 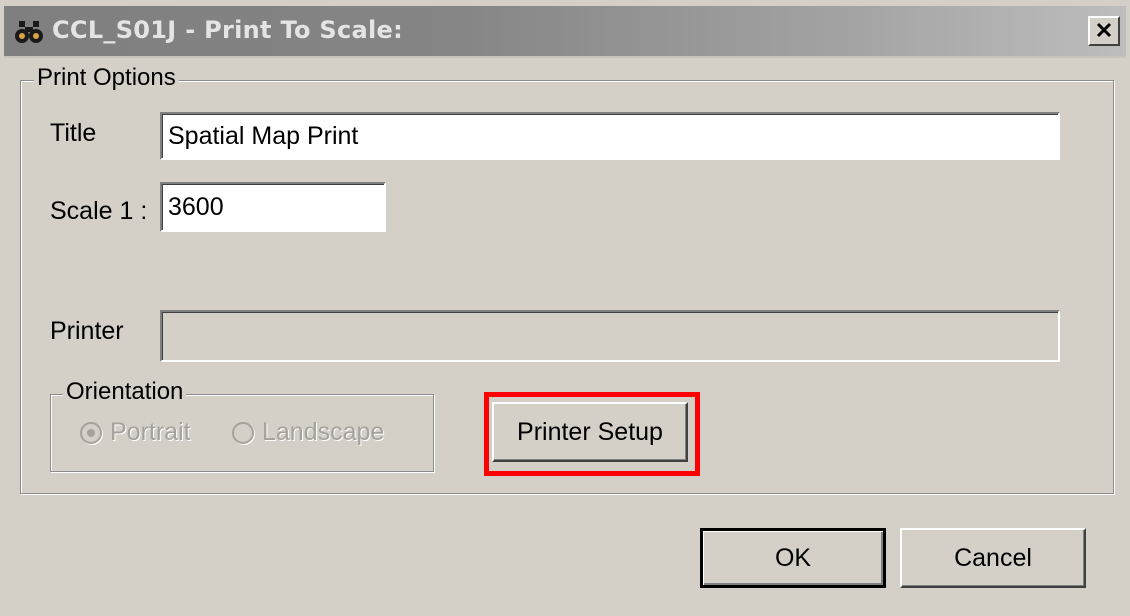 What do you see at coordinates (150, 432) in the screenshot?
I see `portrait-label: Portrait` at bounding box center [150, 432].